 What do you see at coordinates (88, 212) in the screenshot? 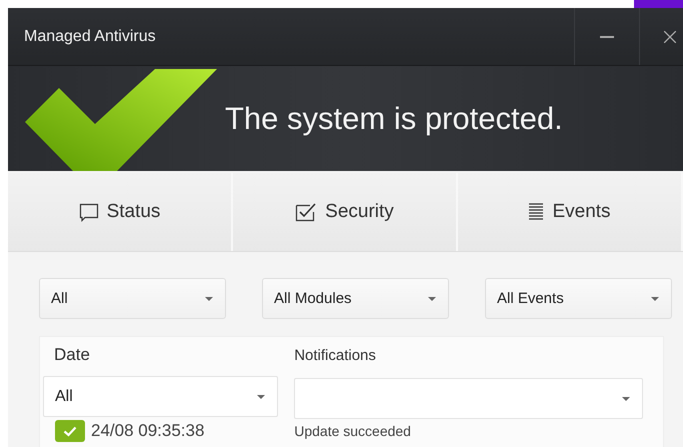
I see `message-icon` at bounding box center [88, 212].